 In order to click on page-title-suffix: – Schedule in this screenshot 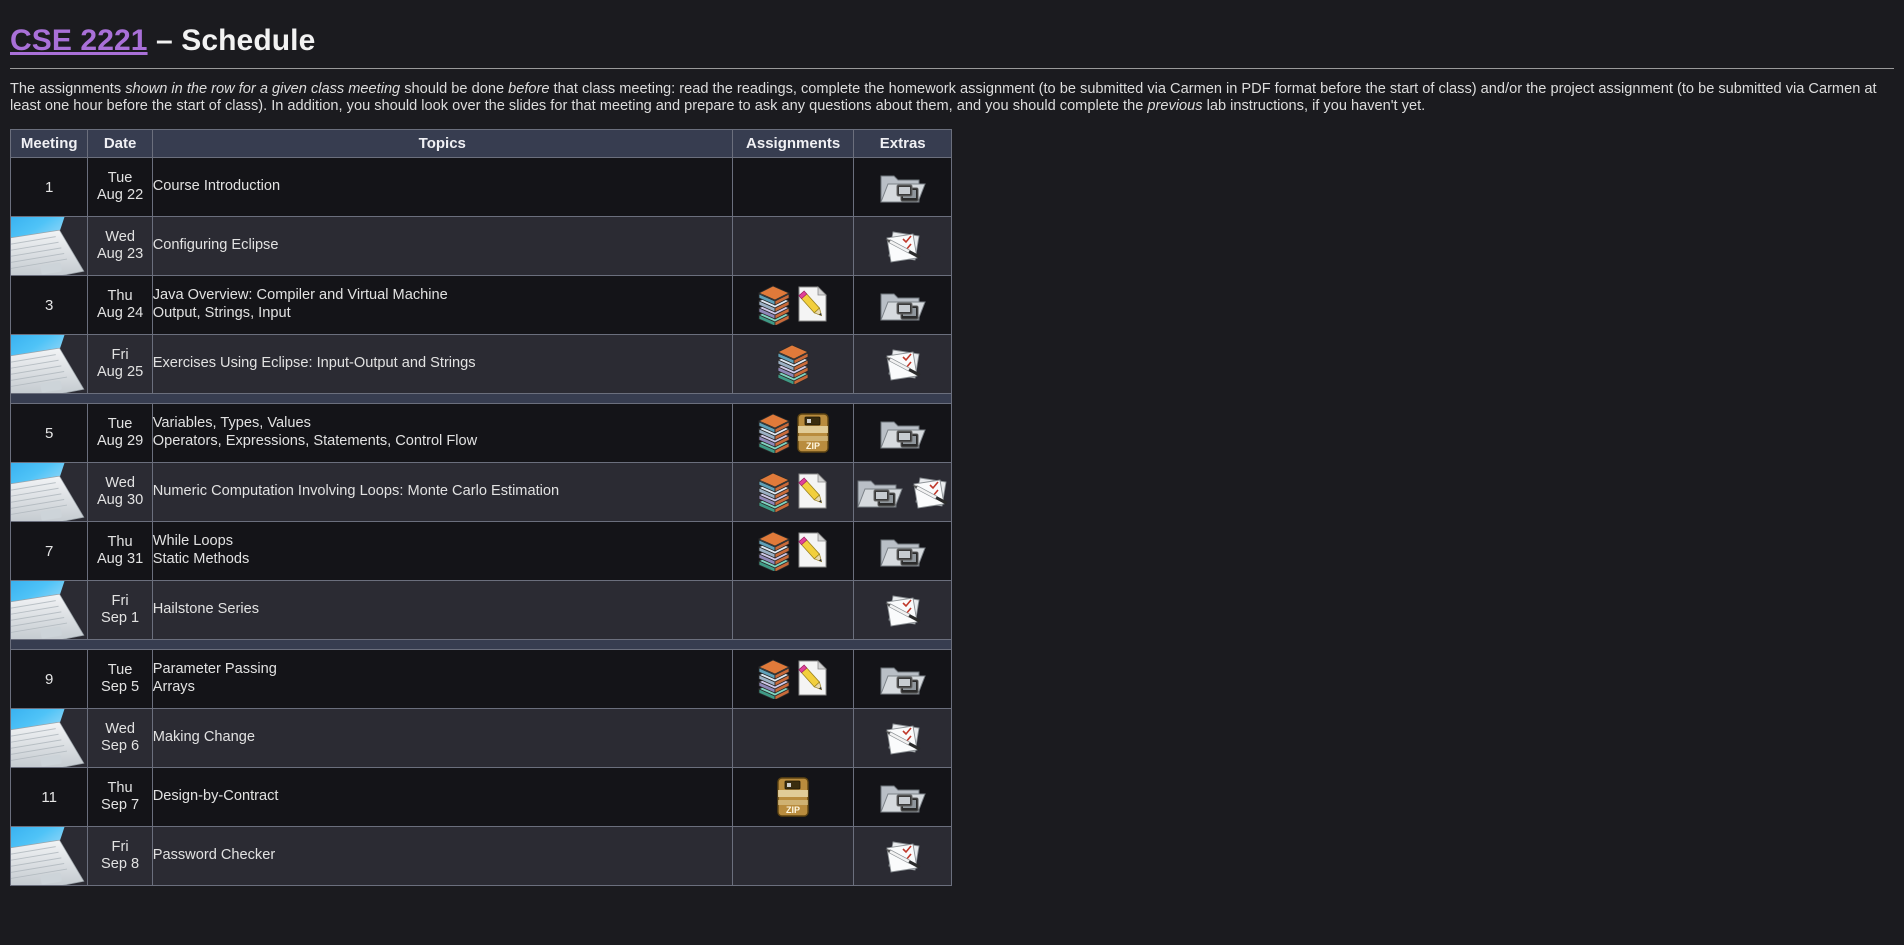, I will do `click(231, 40)`.